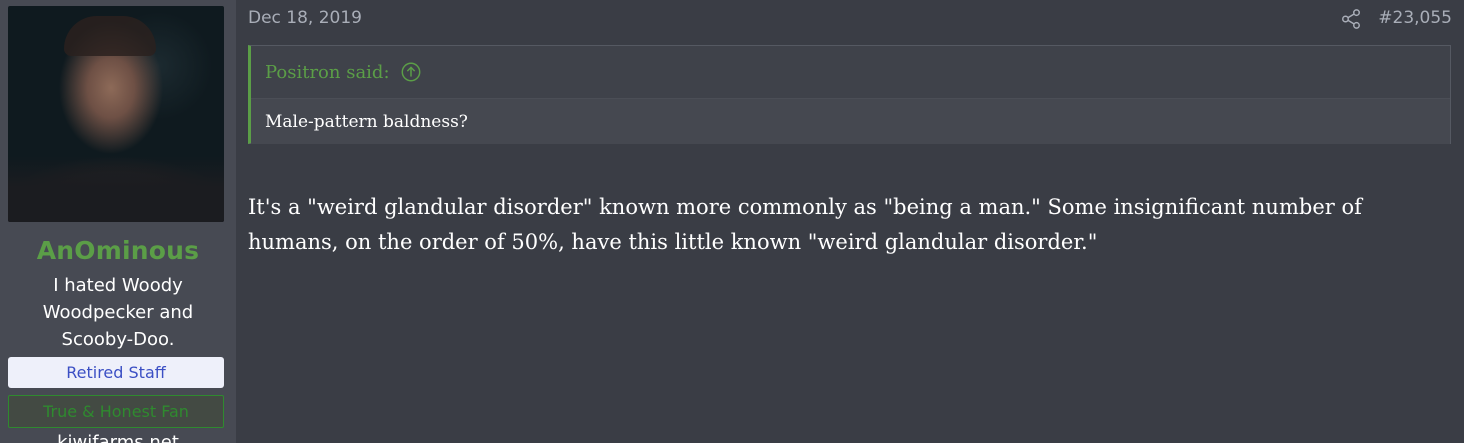  What do you see at coordinates (1415, 18) in the screenshot?
I see `post-number-link: #23,055` at bounding box center [1415, 18].